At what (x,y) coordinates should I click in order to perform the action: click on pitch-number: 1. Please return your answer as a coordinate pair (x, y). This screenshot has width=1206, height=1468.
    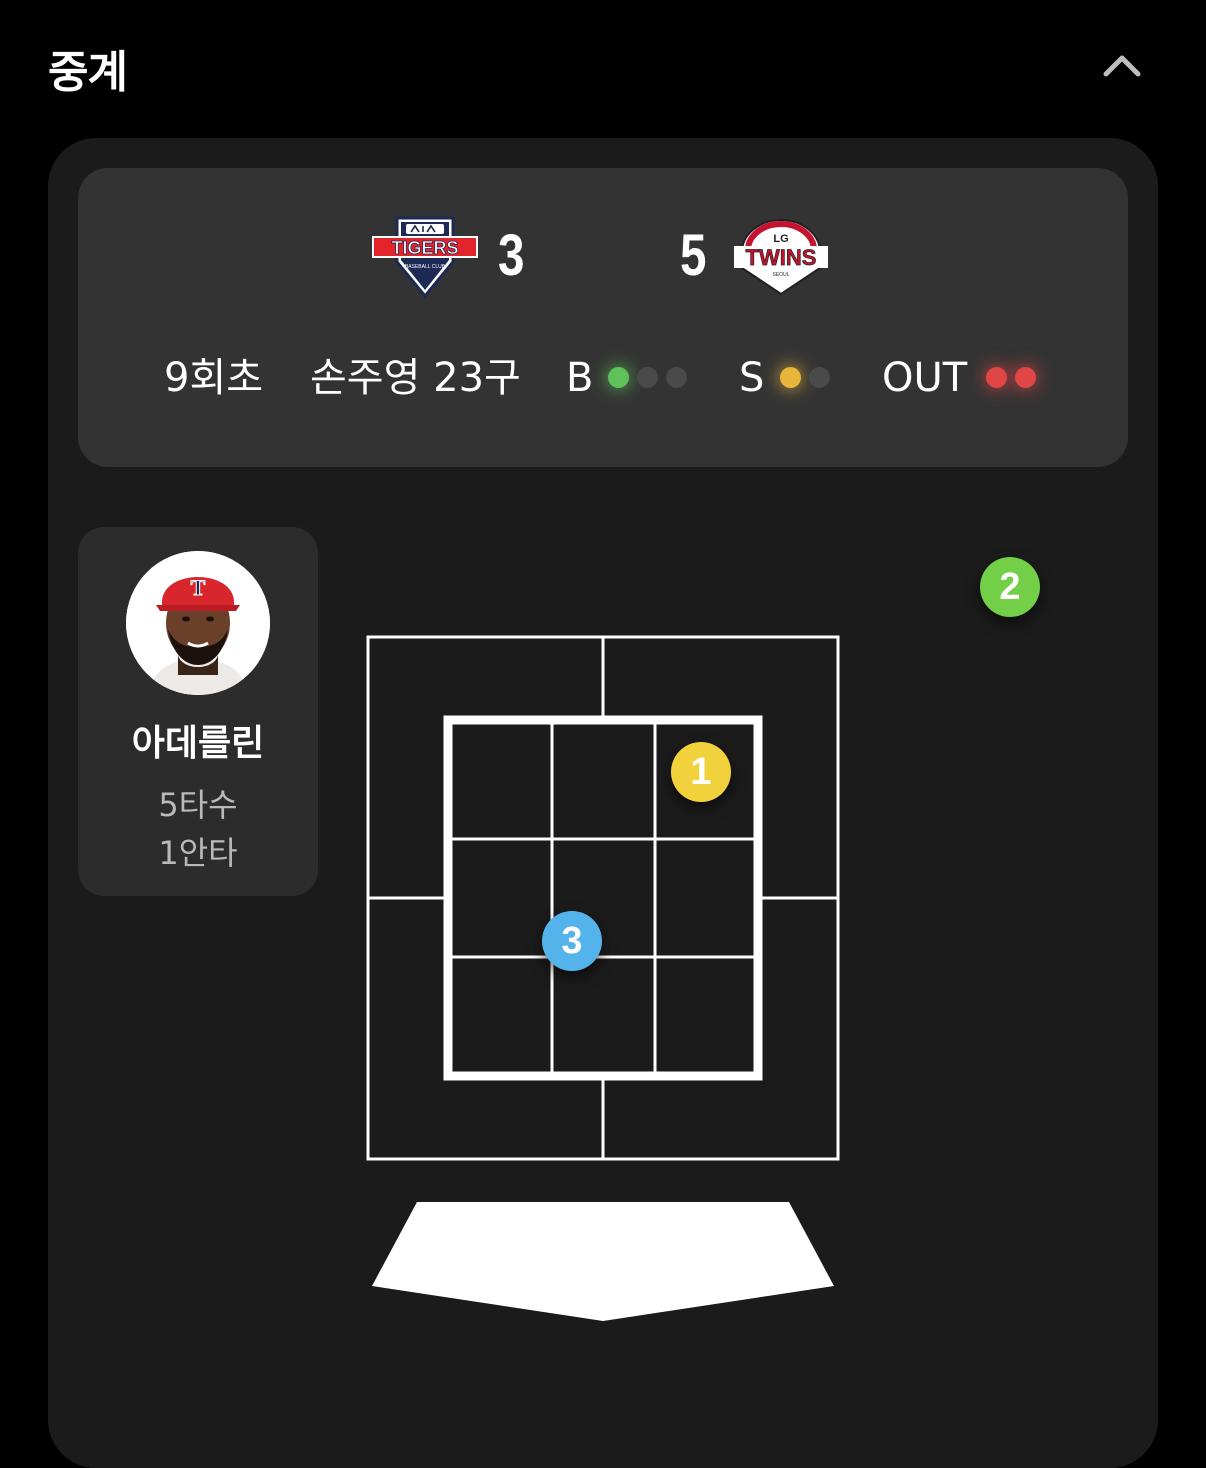
    Looking at the image, I should click on (701, 772).